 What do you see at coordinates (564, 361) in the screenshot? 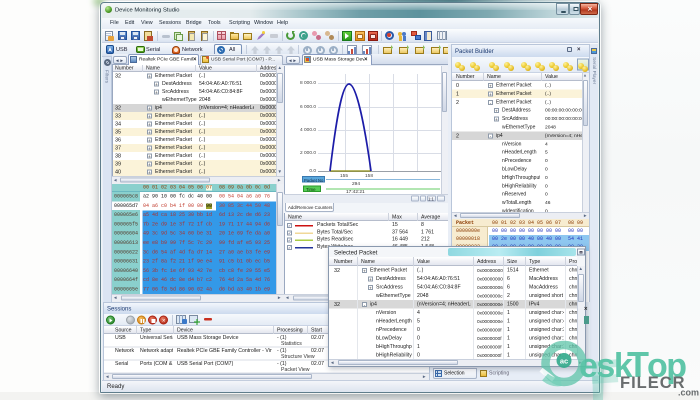
I see `svg-text: ac` at bounding box center [564, 361].